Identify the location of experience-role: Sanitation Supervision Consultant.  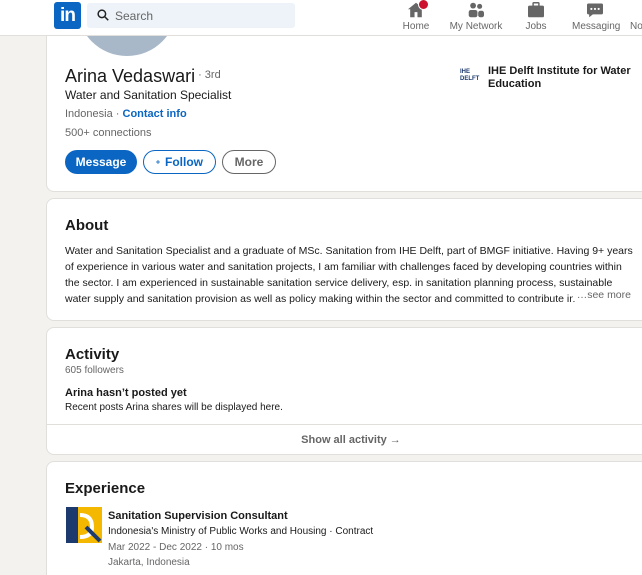
(198, 516).